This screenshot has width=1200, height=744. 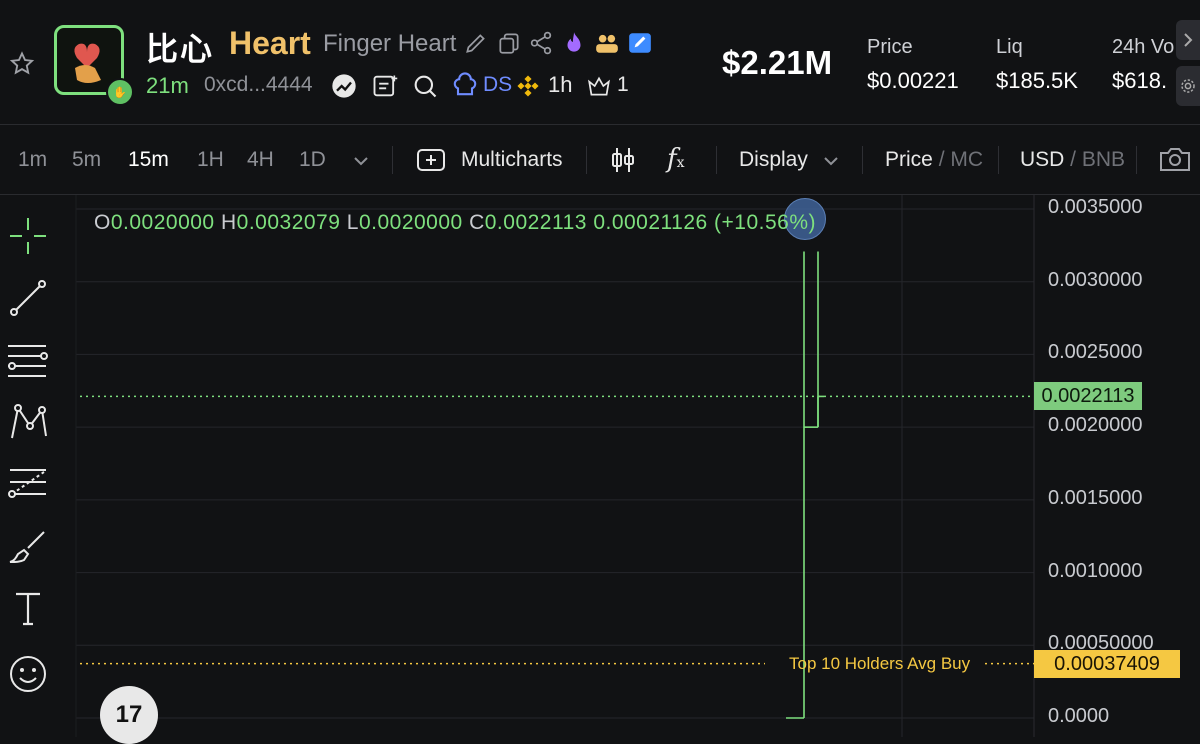 I want to click on avg-buy-tag: 0.00037409, so click(x=1107, y=664).